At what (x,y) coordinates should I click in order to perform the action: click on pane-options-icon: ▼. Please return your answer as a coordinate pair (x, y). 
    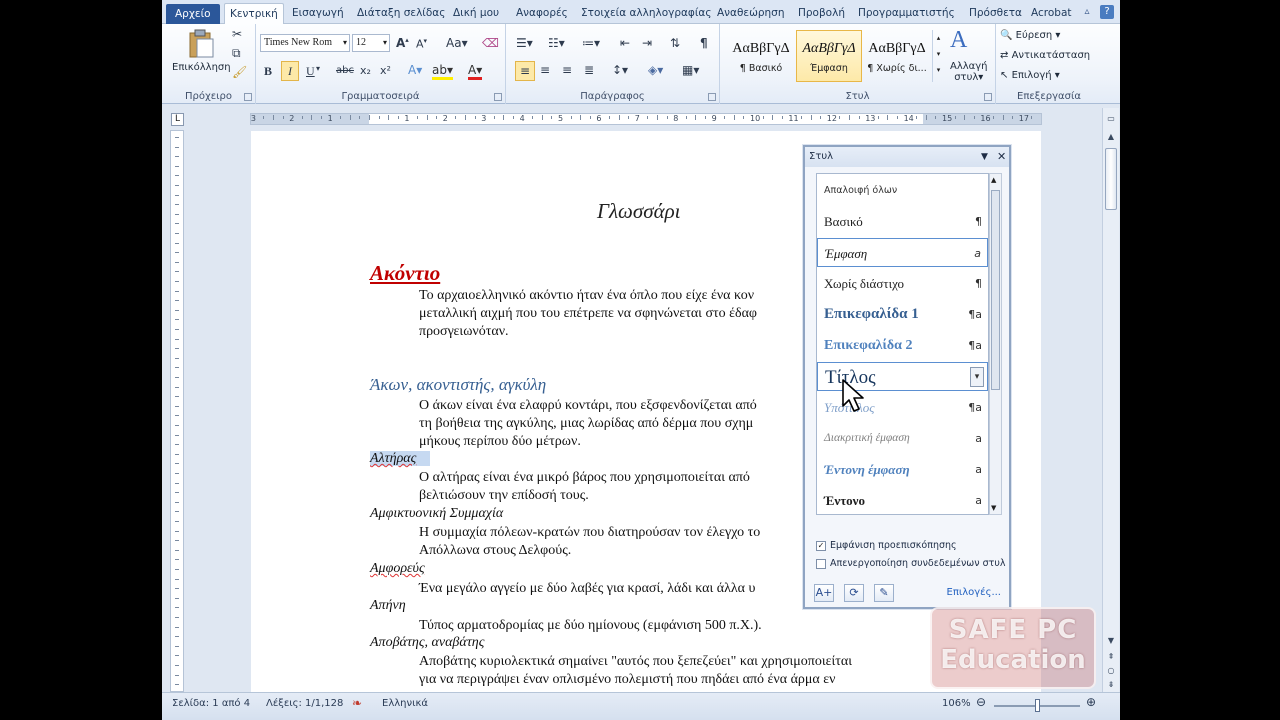
    Looking at the image, I should click on (984, 157).